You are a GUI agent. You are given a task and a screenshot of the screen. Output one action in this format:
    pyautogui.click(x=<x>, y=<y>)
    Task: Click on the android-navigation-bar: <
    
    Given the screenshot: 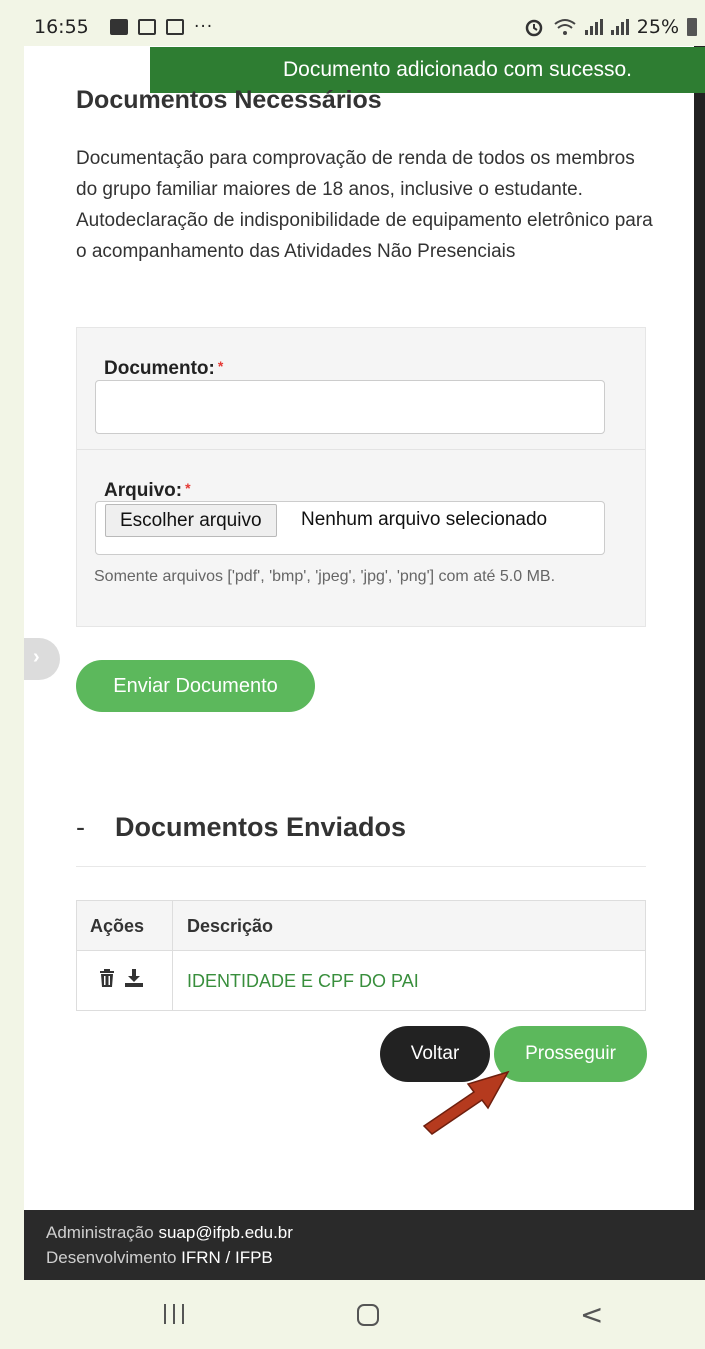 What is the action you would take?
    pyautogui.click(x=364, y=1314)
    